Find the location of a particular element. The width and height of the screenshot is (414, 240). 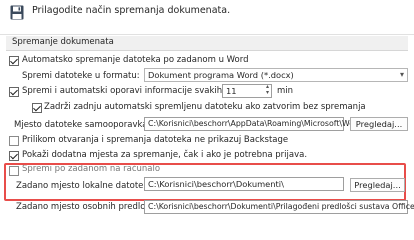

save-floppy-icon is located at coordinates (17, 12).